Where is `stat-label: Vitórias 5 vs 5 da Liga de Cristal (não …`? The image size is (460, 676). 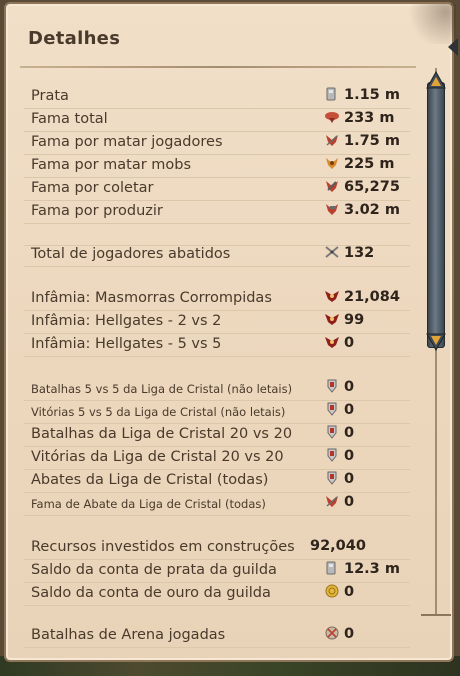
stat-label: Vitórias 5 vs 5 da Liga de Cristal (não … is located at coordinates (158, 412).